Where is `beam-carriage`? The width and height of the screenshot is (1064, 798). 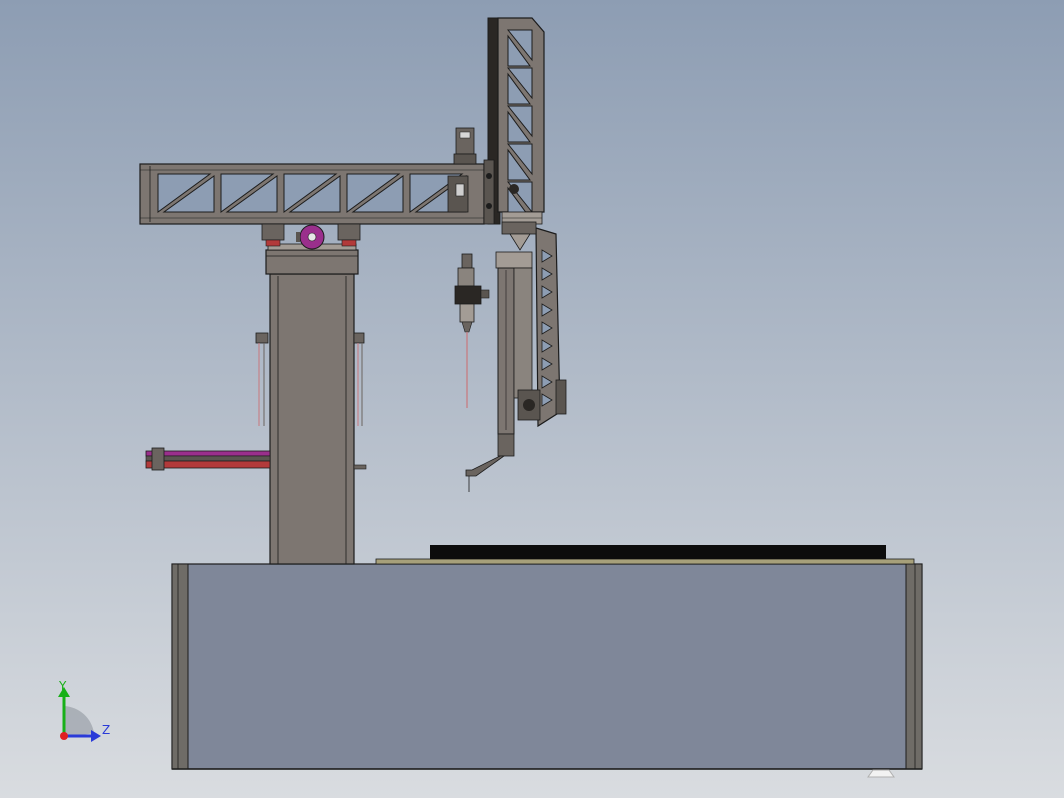
beam-carriage is located at coordinates (311, 236).